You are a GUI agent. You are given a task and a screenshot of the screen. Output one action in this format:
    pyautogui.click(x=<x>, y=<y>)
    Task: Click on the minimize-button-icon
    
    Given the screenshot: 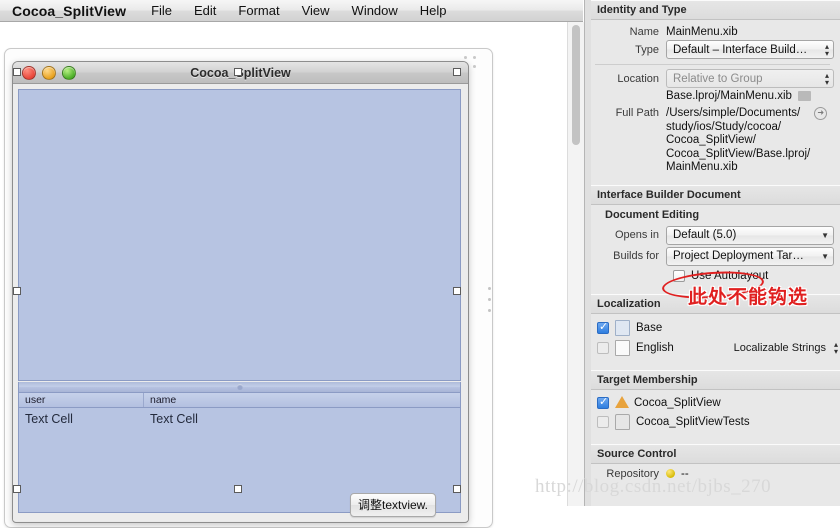 What is the action you would take?
    pyautogui.click(x=49, y=72)
    